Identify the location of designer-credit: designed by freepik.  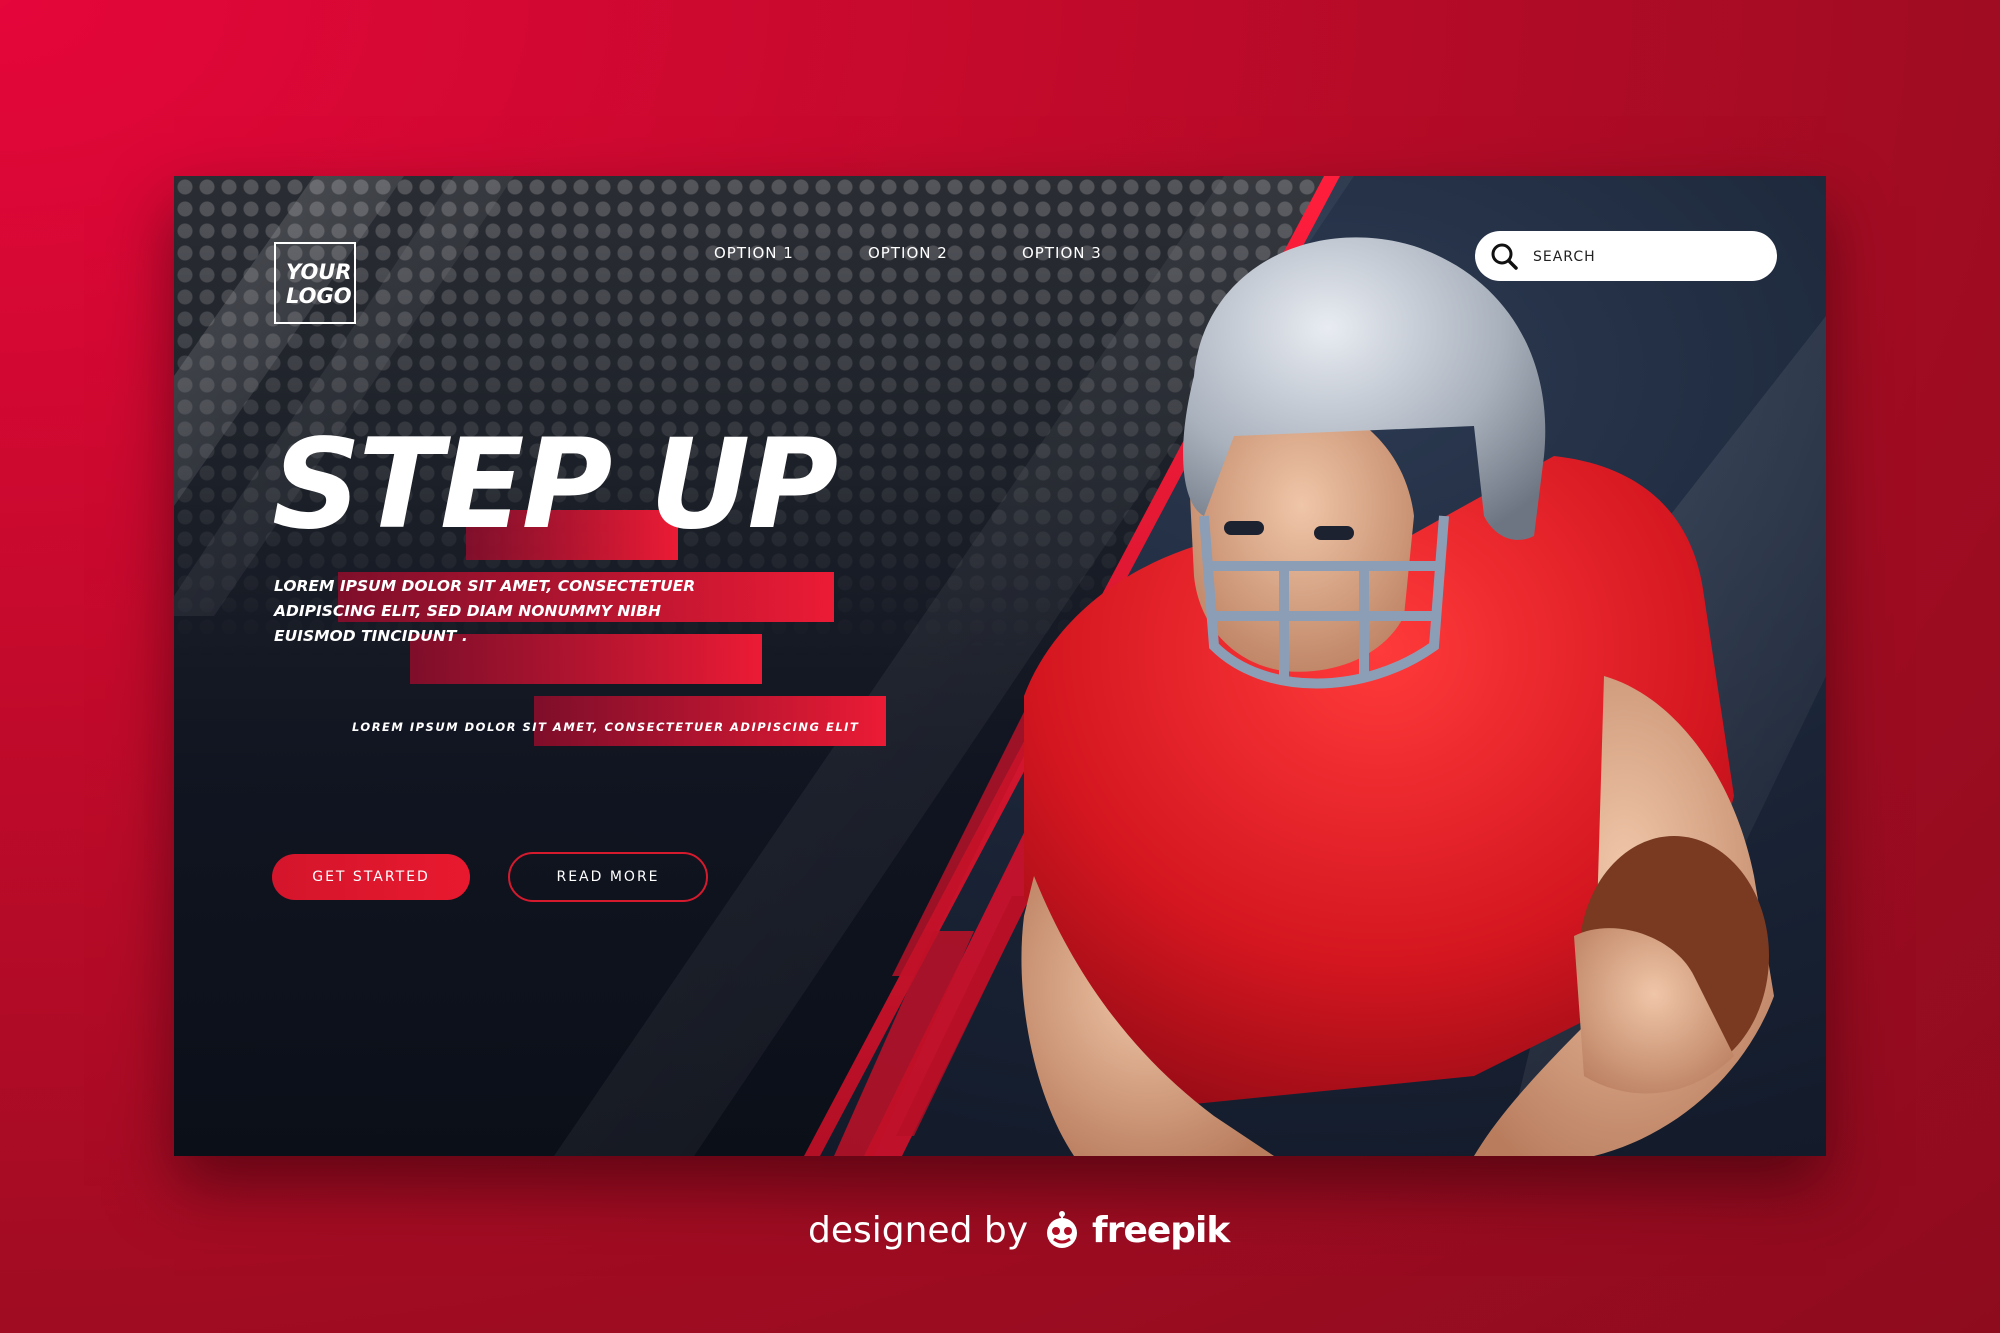
(1019, 1230).